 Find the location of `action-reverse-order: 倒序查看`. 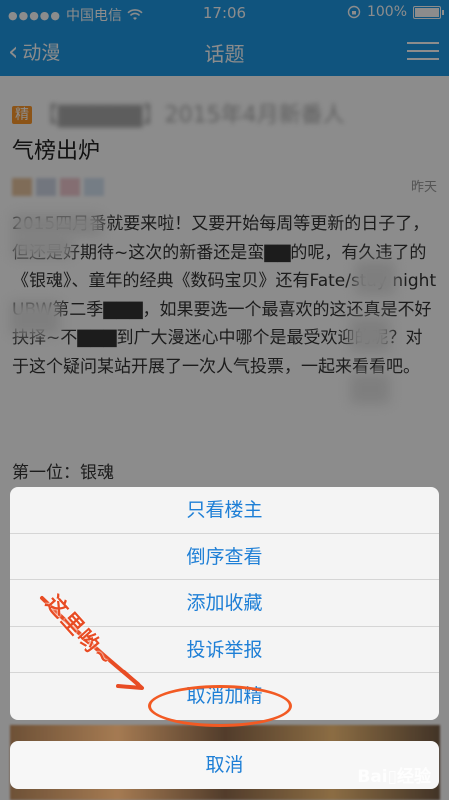

action-reverse-order: 倒序查看 is located at coordinates (224, 557).